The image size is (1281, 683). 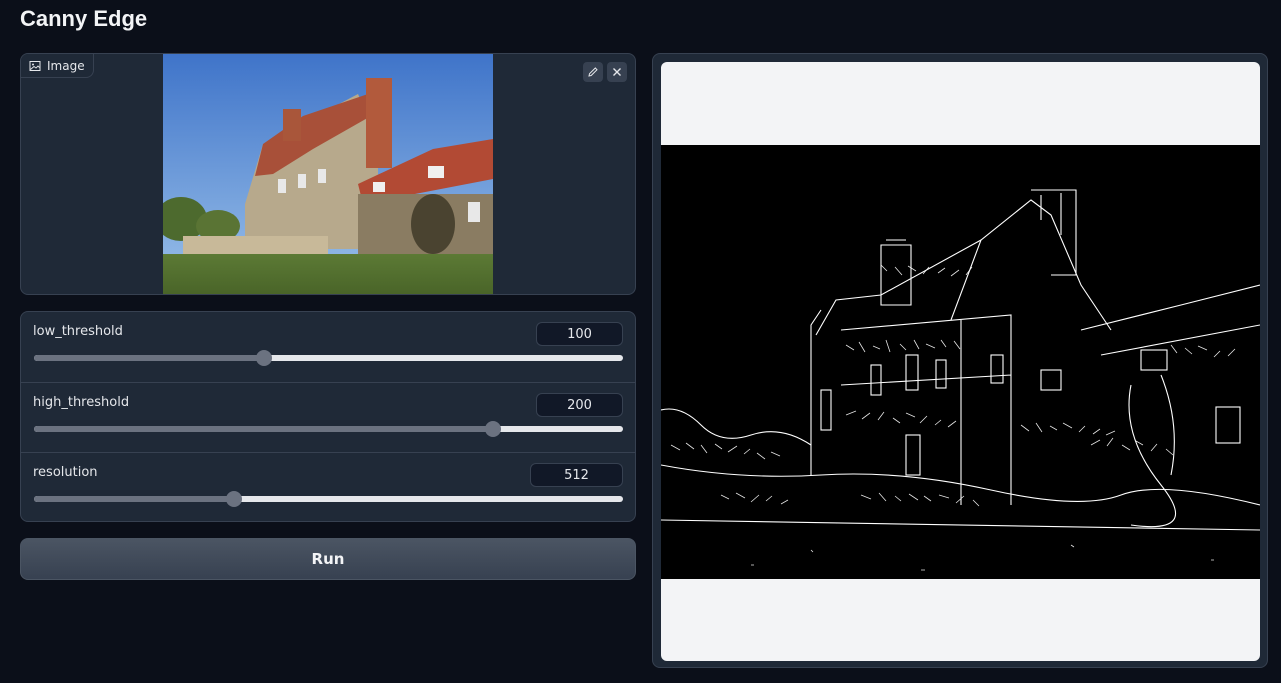 I want to click on image-label-tag: Image, so click(x=57, y=66).